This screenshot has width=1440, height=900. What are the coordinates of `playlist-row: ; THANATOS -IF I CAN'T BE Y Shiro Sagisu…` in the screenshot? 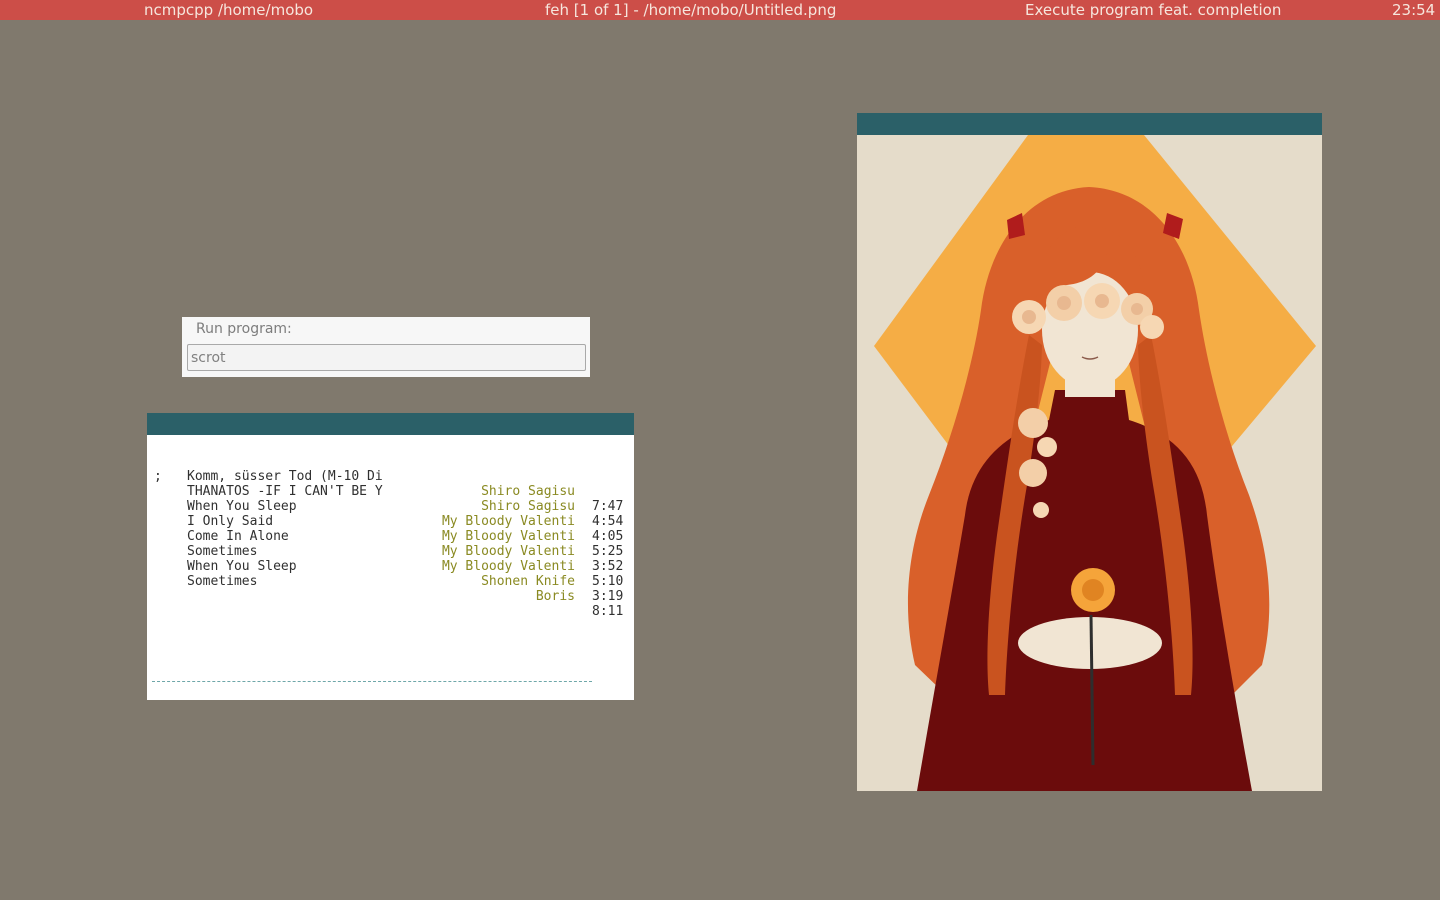 It's located at (390, 491).